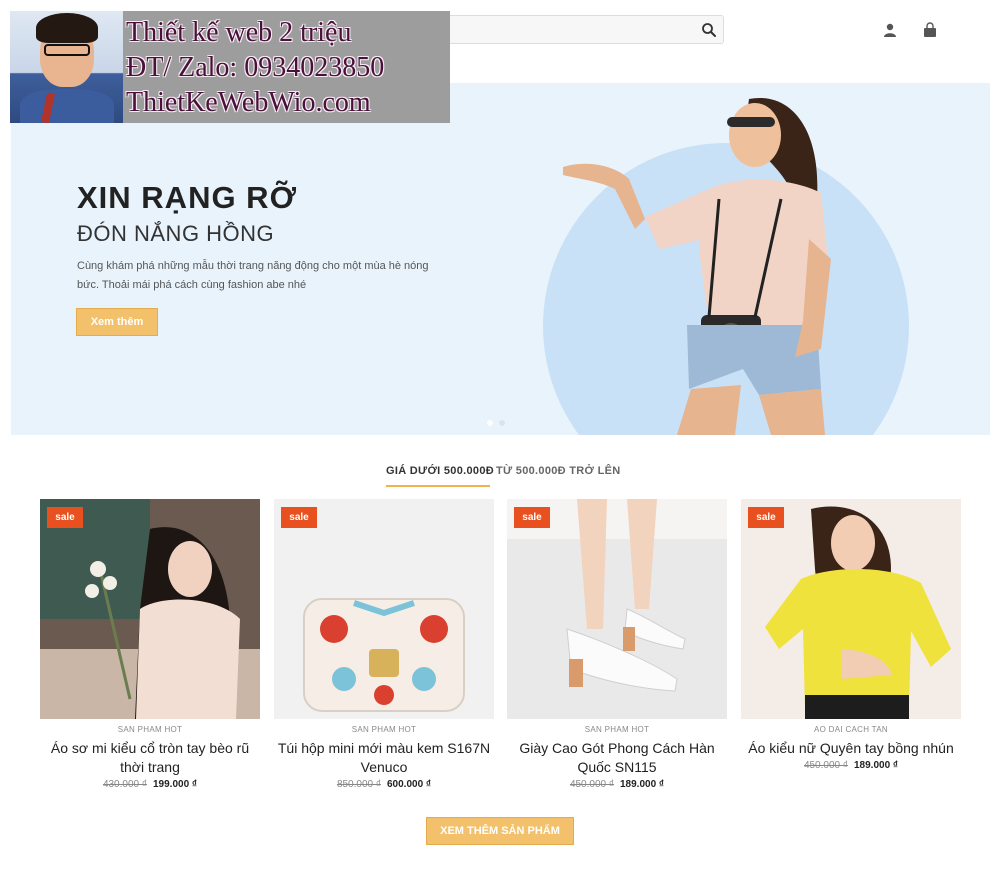 This screenshot has height=874, width=1000. Describe the element at coordinates (124, 784) in the screenshot. I see `old-price: 430.000 ₫` at that location.